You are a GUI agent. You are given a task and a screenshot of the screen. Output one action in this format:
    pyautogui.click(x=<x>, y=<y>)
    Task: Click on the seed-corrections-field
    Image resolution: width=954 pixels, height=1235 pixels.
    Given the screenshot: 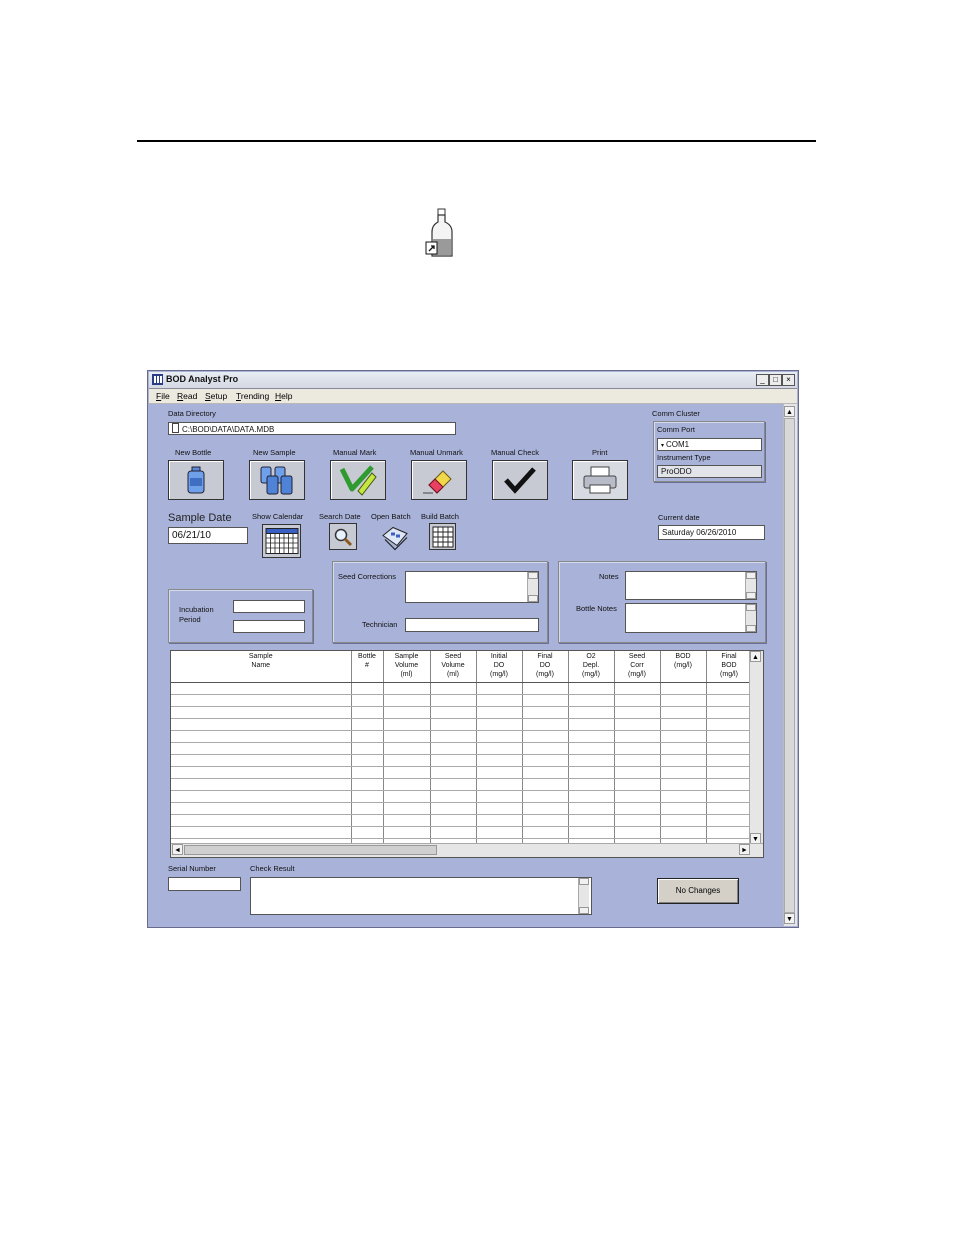 What is the action you would take?
    pyautogui.click(x=472, y=587)
    